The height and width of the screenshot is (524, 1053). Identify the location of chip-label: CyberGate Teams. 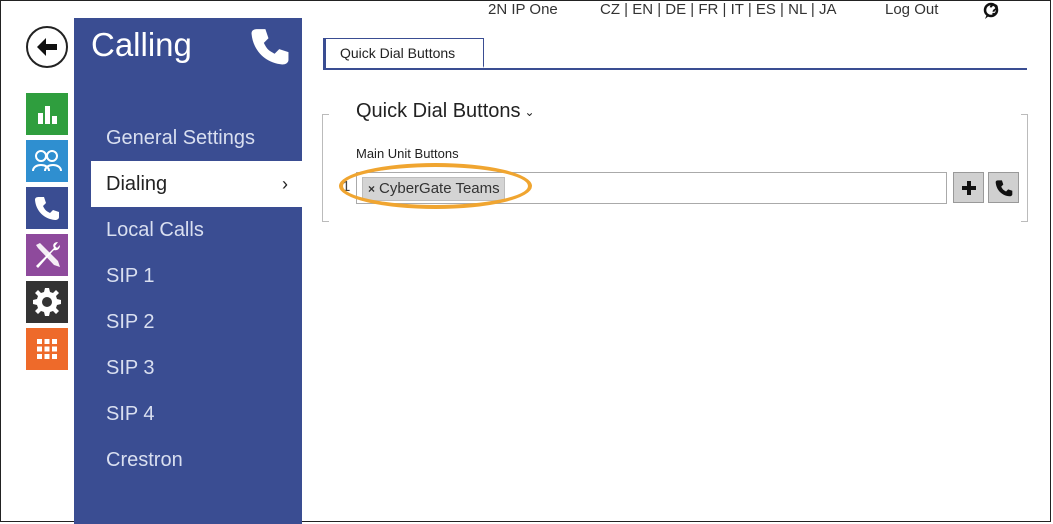
(439, 188).